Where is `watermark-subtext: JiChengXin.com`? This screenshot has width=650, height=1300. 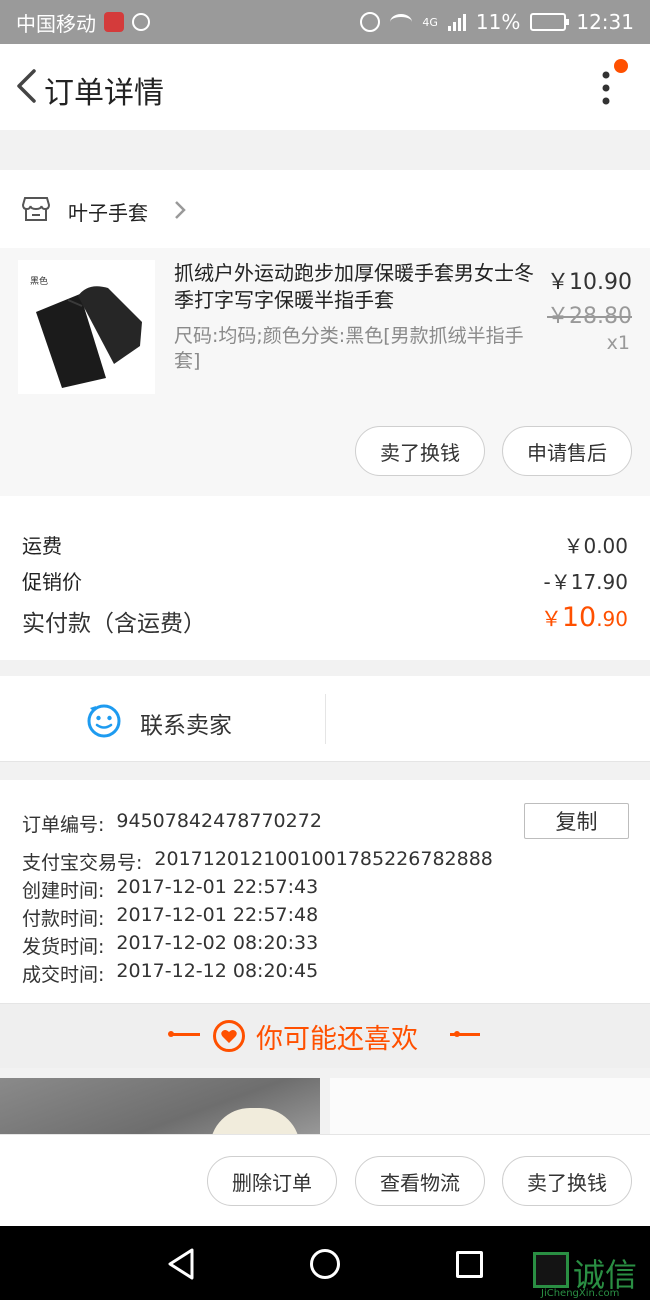 watermark-subtext: JiChengXin.com is located at coordinates (580, 1293).